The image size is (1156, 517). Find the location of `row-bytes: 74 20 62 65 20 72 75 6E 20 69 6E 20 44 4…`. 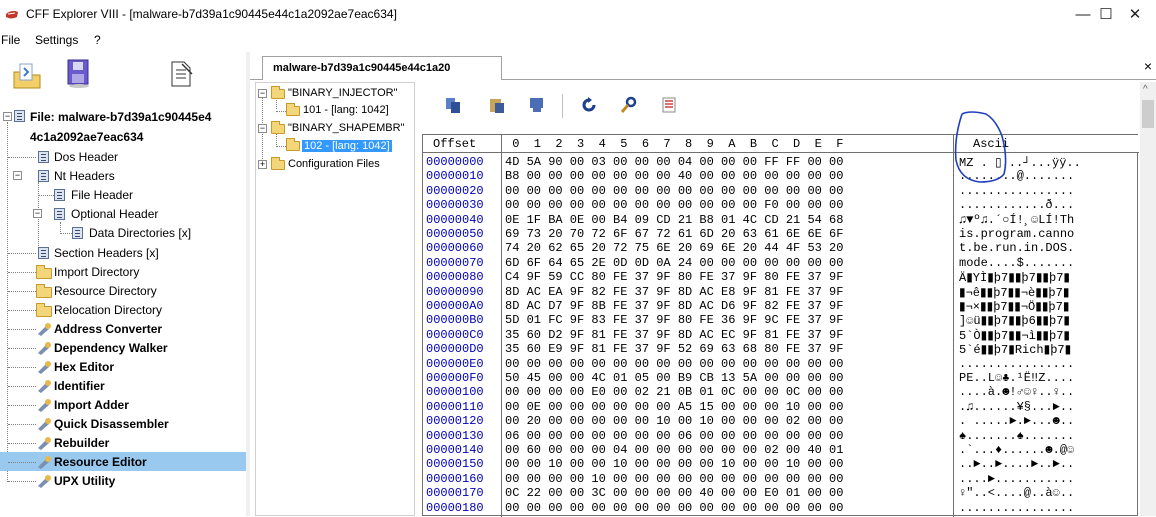

row-bytes: 74 20 62 65 20 72 75 6E 20 69 6E 20 44 4… is located at coordinates (674, 248).